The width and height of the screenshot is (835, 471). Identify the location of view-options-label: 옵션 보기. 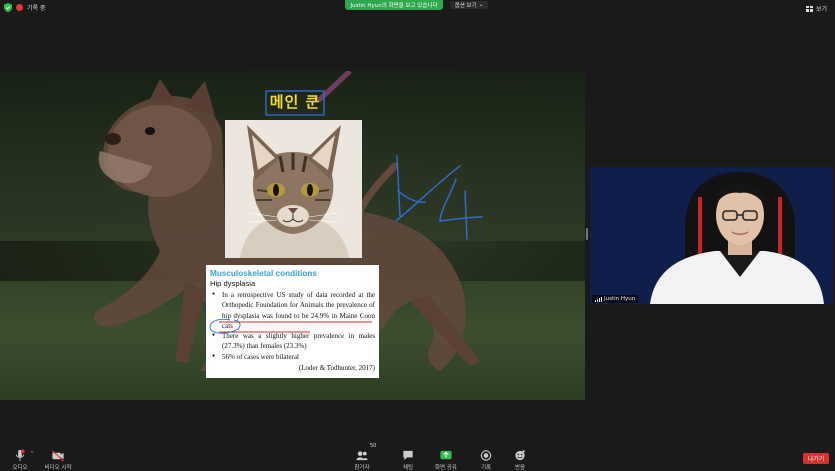
(465, 6).